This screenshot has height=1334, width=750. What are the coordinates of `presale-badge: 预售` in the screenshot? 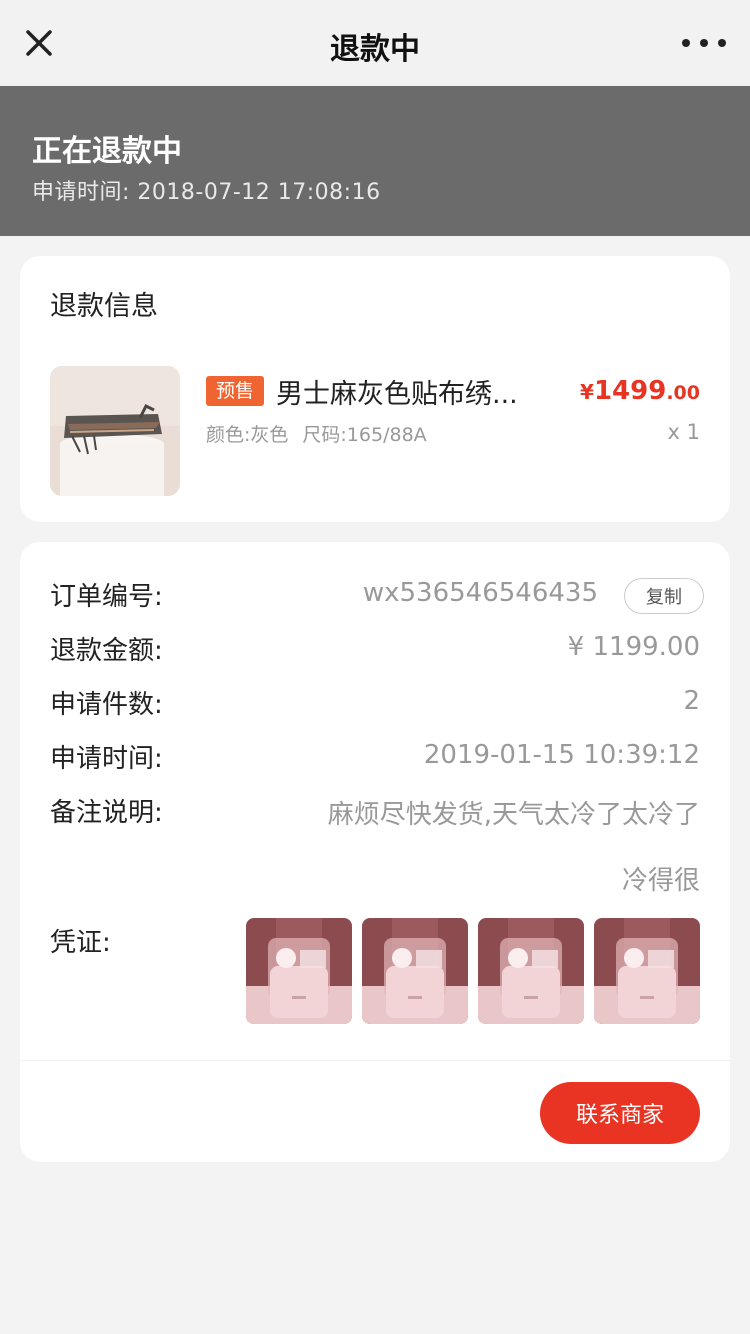 It's located at (235, 391).